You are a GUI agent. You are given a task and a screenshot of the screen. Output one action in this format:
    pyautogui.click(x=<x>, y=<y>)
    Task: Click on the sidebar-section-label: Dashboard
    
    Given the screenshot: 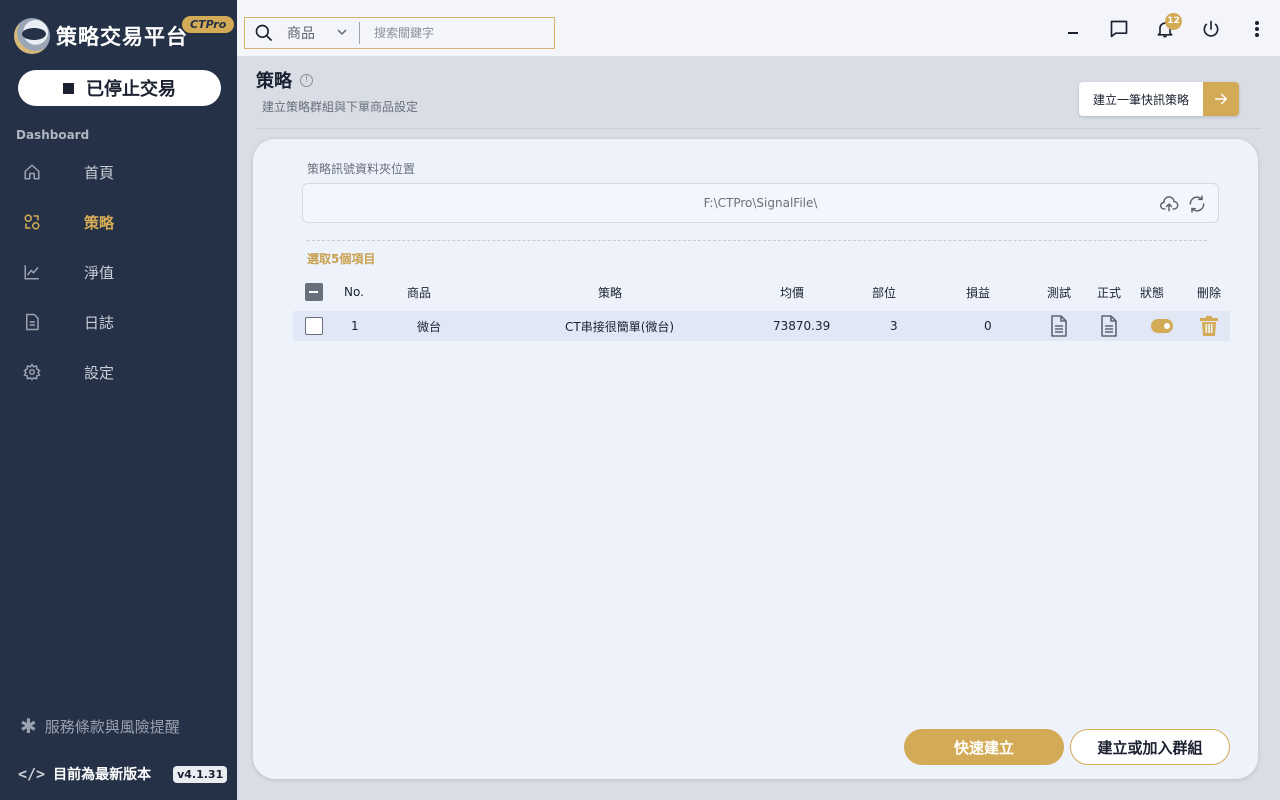 What is the action you would take?
    pyautogui.click(x=53, y=135)
    